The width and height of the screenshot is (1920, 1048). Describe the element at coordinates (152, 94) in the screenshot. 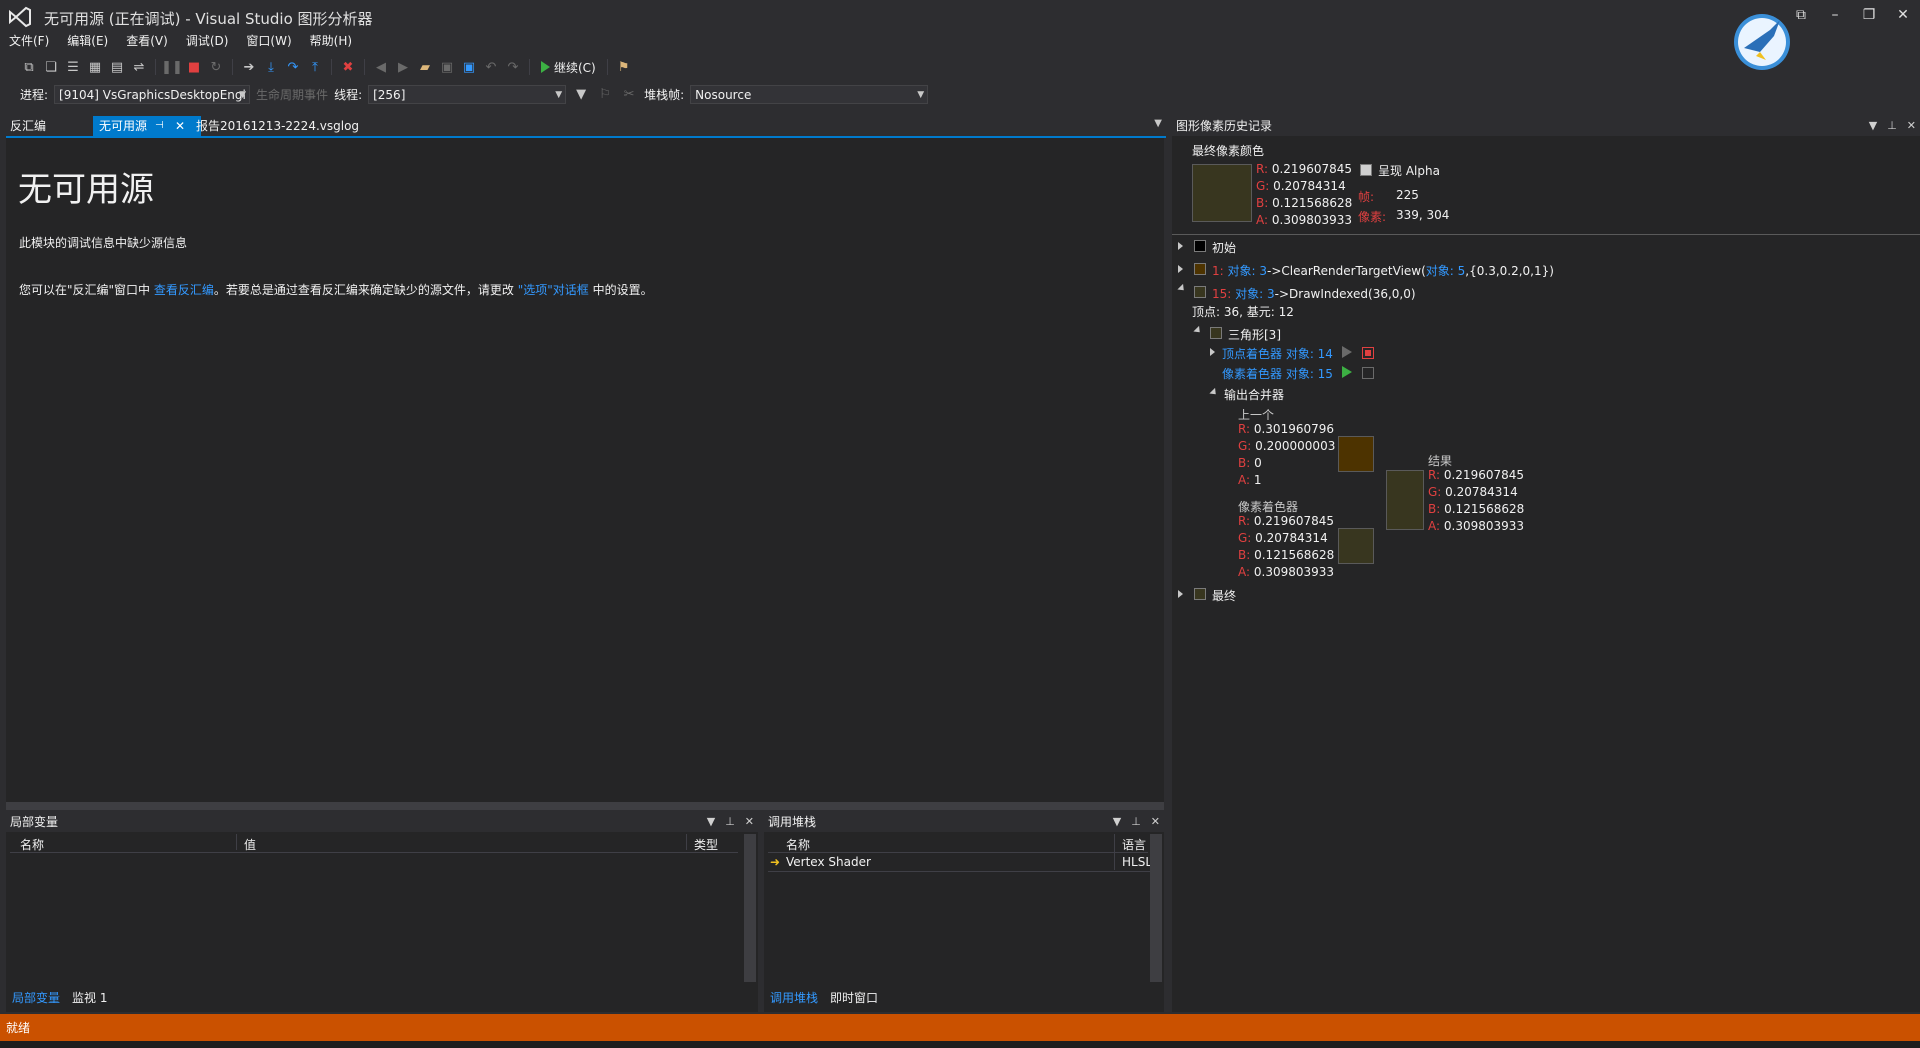

I see `process-combo: [9104] VsGraphicsDesktopEngi ▼` at that location.